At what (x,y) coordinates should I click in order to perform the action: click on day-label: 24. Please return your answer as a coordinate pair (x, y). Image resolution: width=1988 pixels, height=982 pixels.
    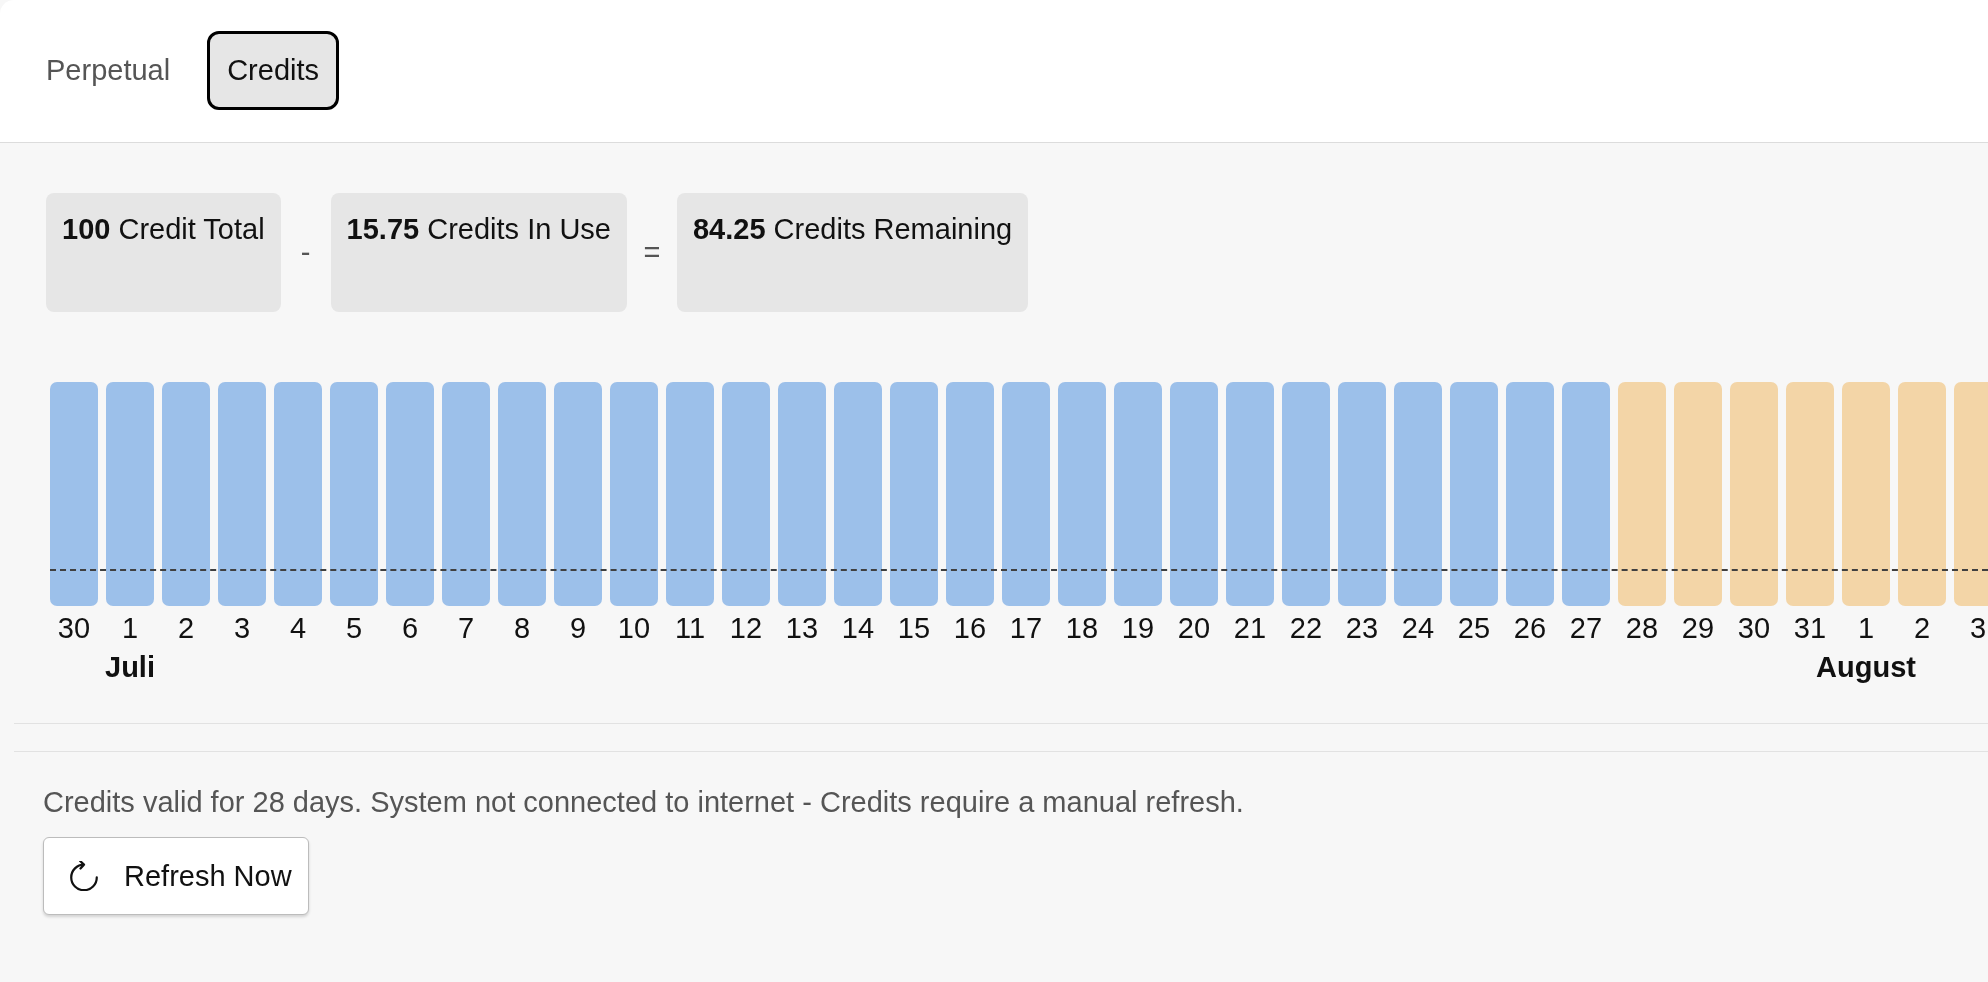
    Looking at the image, I should click on (1418, 628).